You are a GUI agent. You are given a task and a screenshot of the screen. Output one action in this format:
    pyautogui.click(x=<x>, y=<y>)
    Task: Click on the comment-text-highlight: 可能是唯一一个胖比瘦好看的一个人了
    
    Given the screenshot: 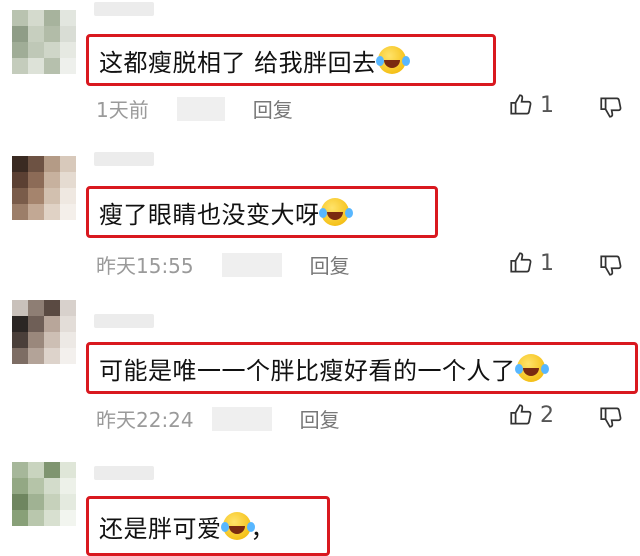 What is the action you would take?
    pyautogui.click(x=362, y=368)
    